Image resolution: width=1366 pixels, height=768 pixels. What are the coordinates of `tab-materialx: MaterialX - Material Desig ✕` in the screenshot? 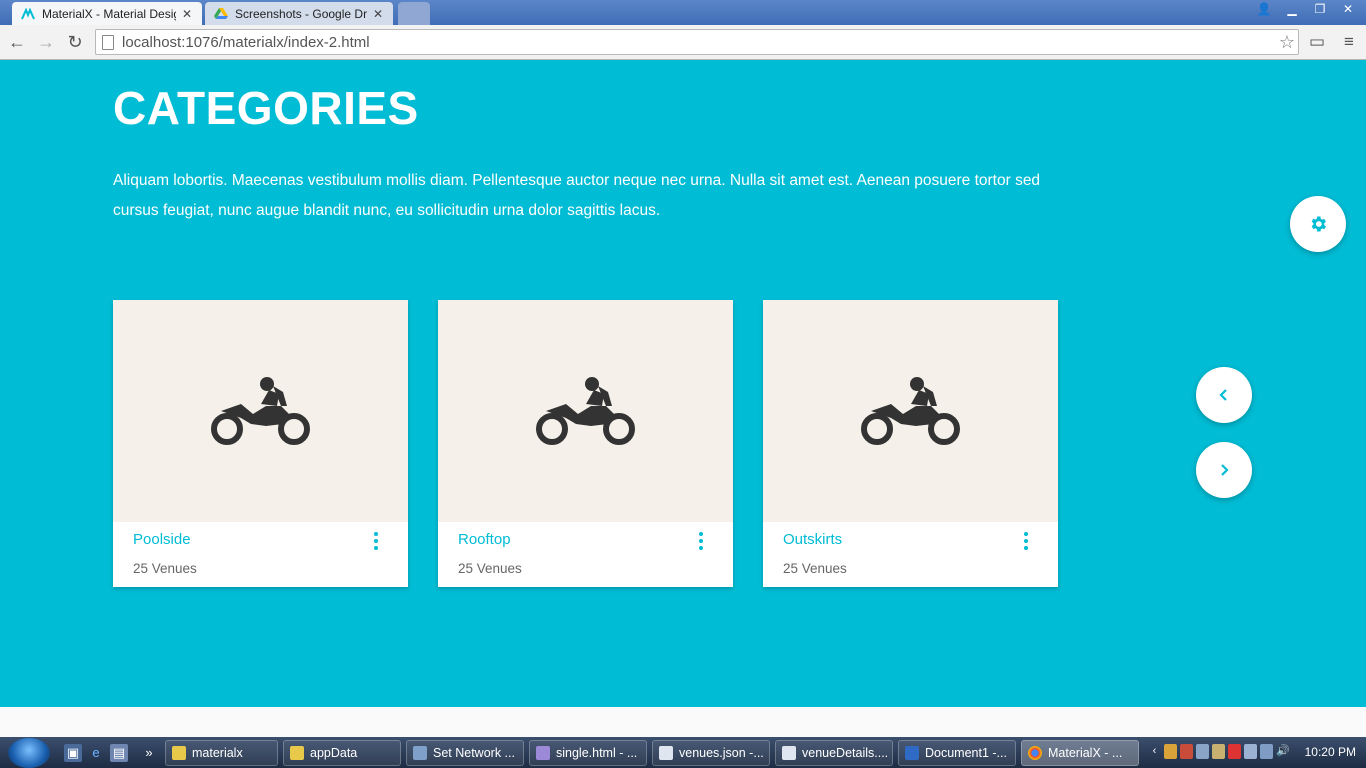 It's located at (107, 13).